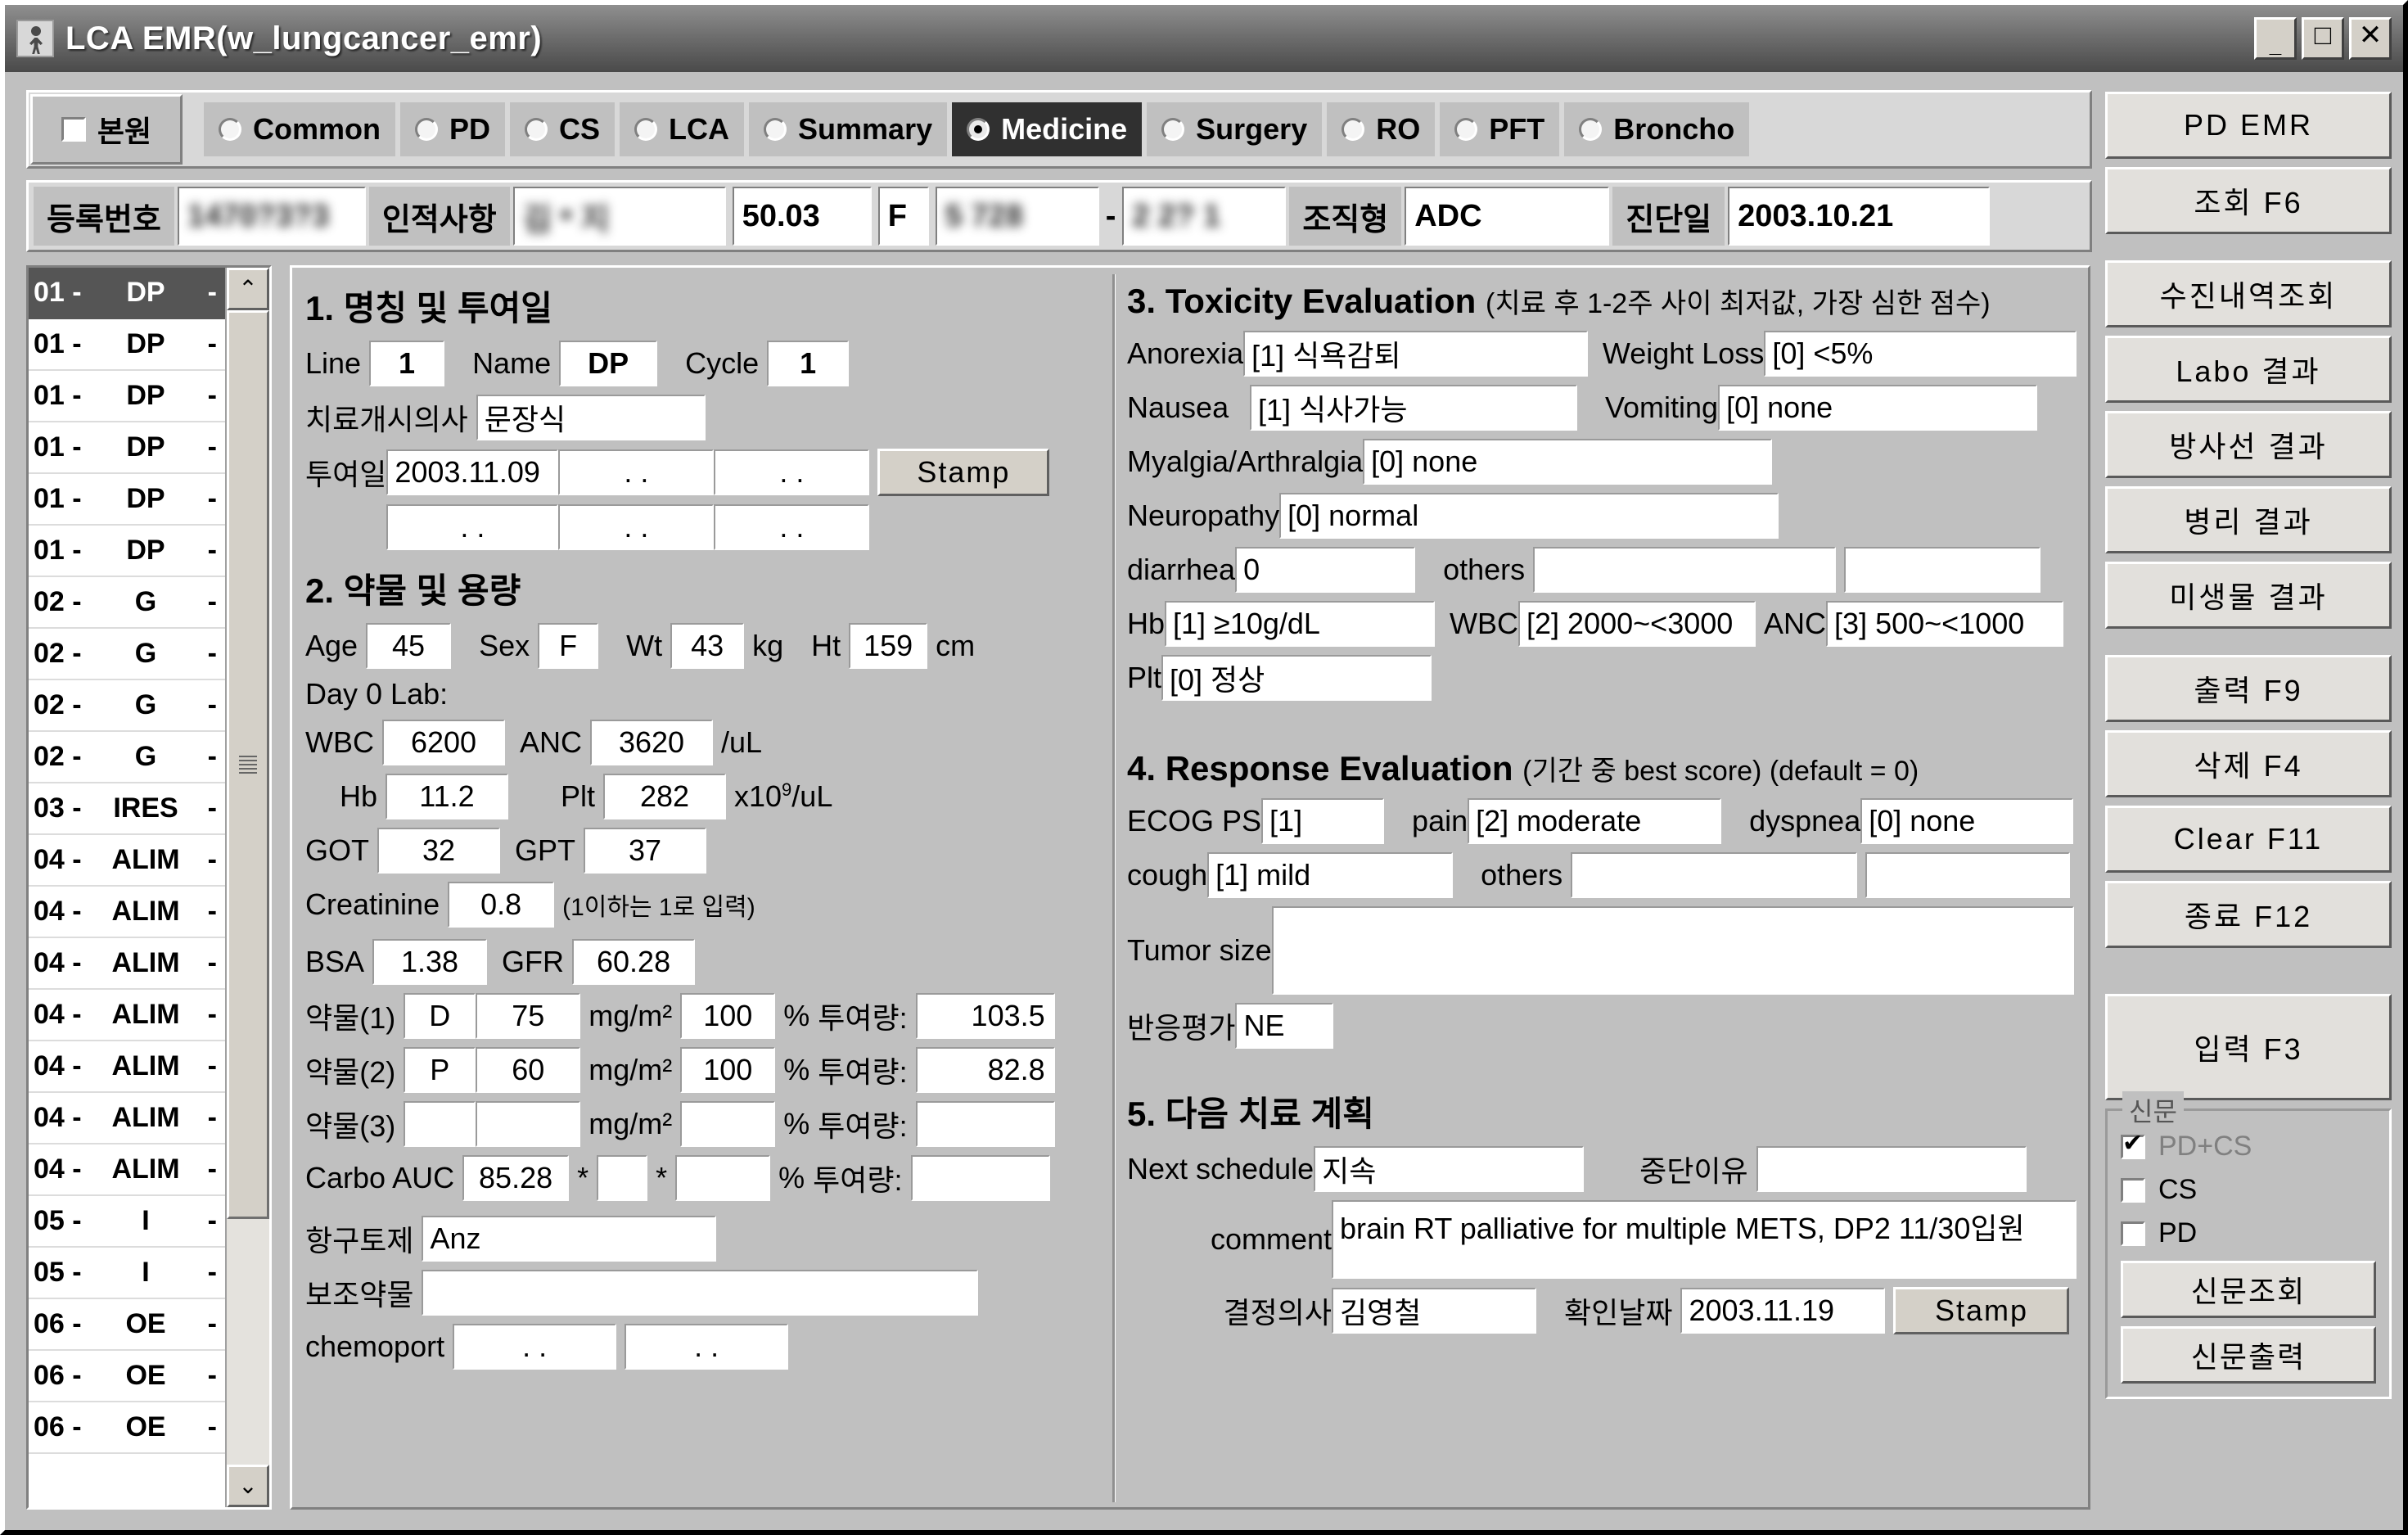  Describe the element at coordinates (622, 1178) in the screenshot. I see `carbo-factor-input` at that location.